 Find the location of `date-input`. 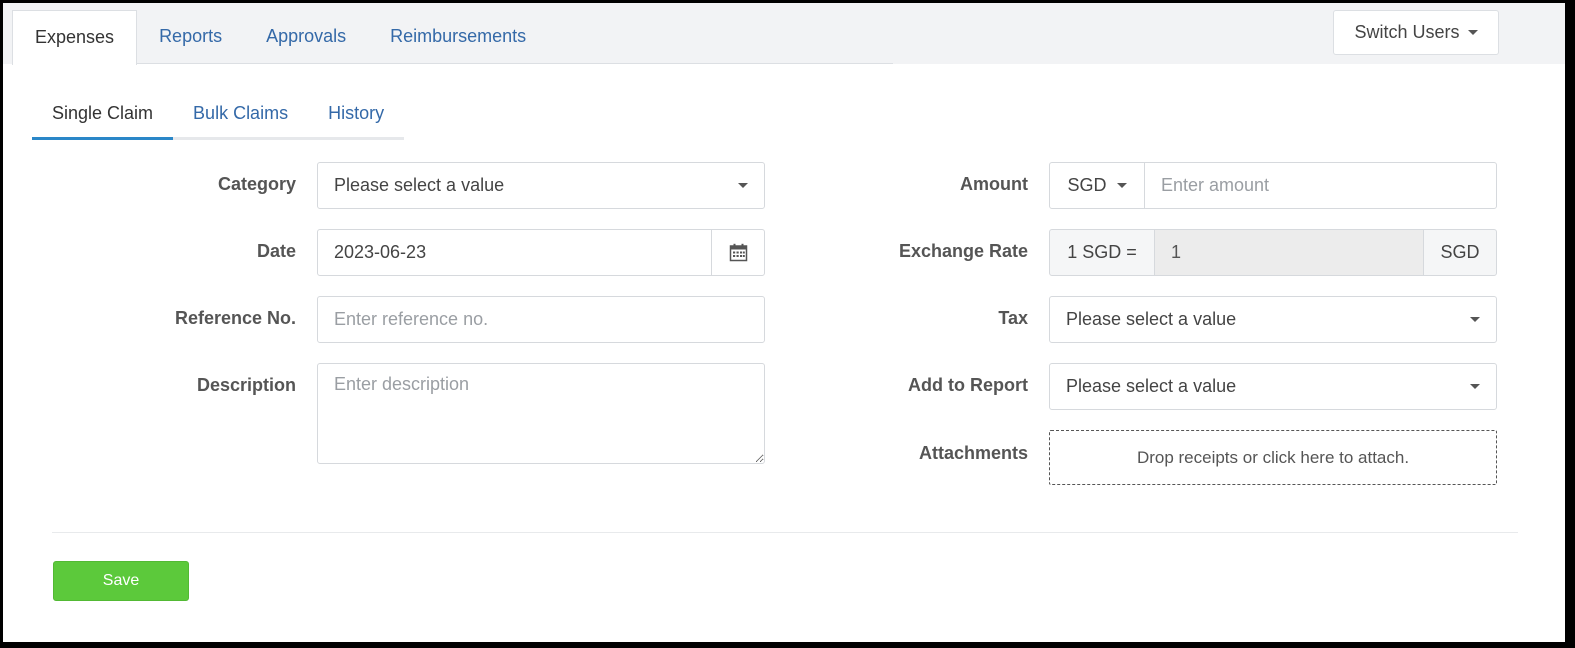

date-input is located at coordinates (514, 252).